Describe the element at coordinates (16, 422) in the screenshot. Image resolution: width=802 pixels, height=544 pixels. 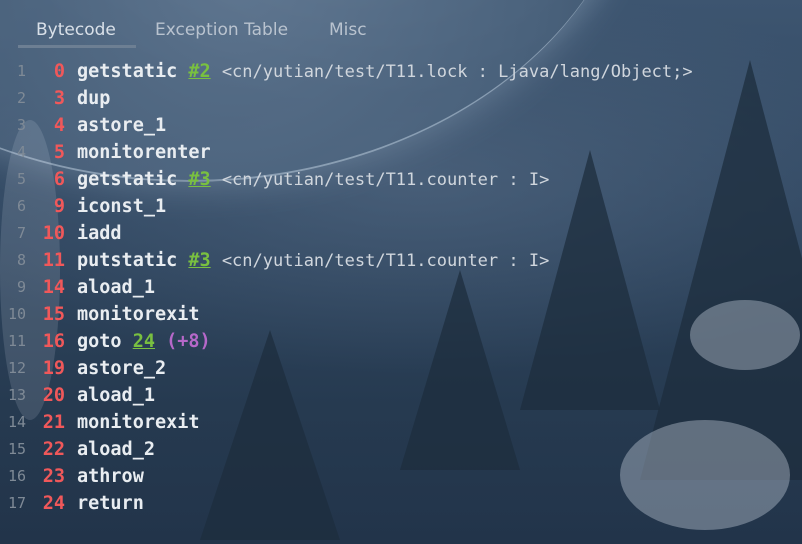
I see `line-number: 14` at that location.